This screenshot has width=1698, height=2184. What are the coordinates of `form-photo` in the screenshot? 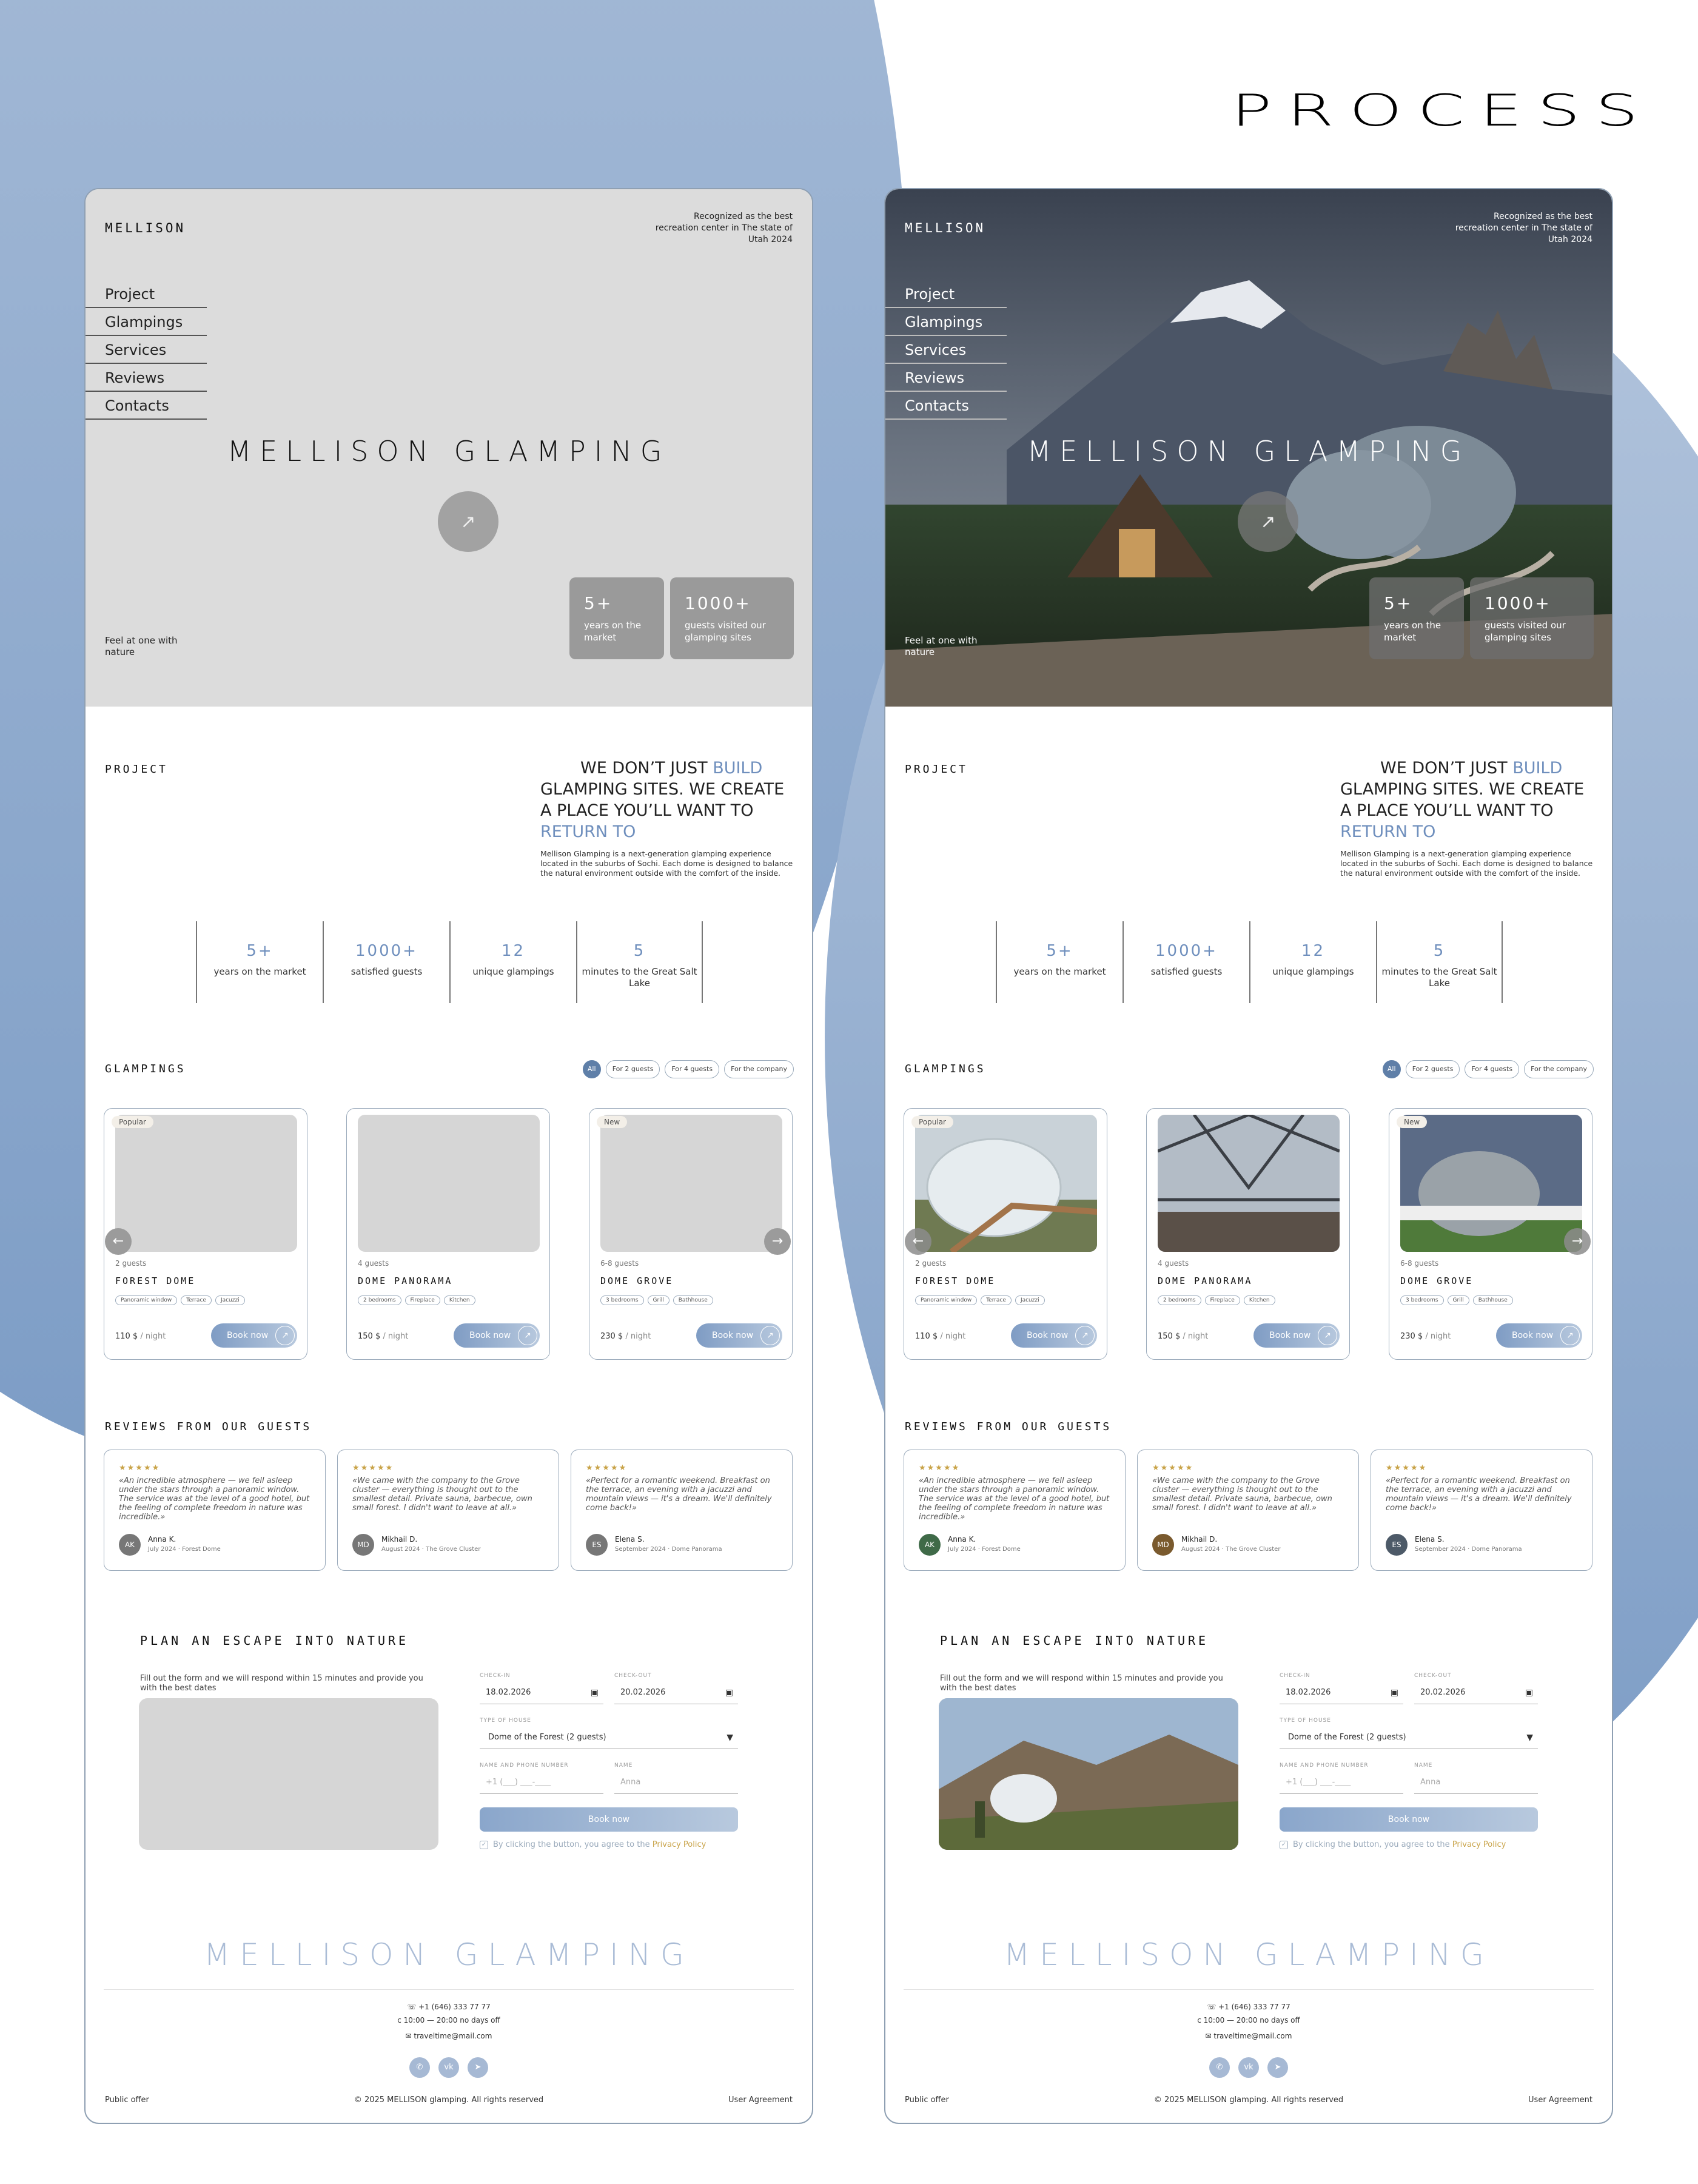 It's located at (288, 1774).